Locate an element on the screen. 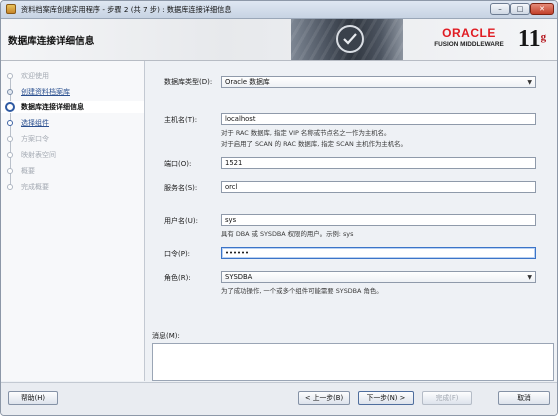 This screenshot has height=416, width=558. step-label: 数据库连接详细信息 is located at coordinates (52, 107).